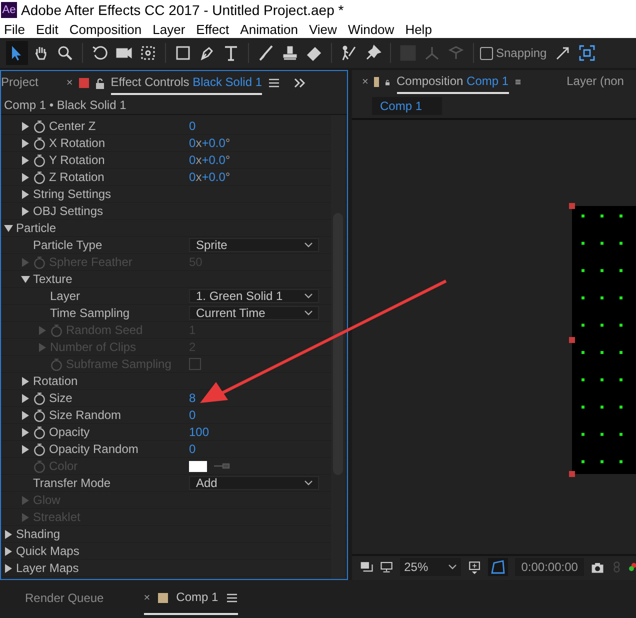 This screenshot has width=636, height=618. What do you see at coordinates (254, 313) in the screenshot?
I see `dropdown: Current Time` at bounding box center [254, 313].